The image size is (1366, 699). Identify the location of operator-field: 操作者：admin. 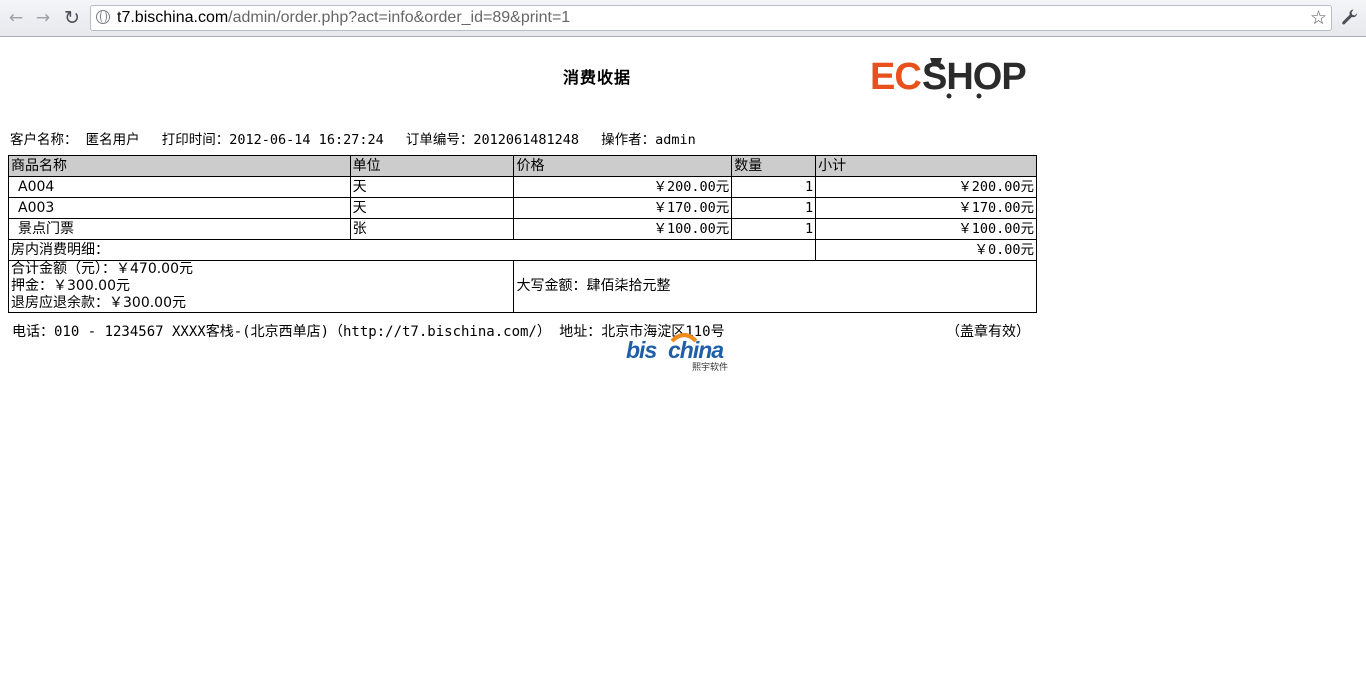
(648, 140).